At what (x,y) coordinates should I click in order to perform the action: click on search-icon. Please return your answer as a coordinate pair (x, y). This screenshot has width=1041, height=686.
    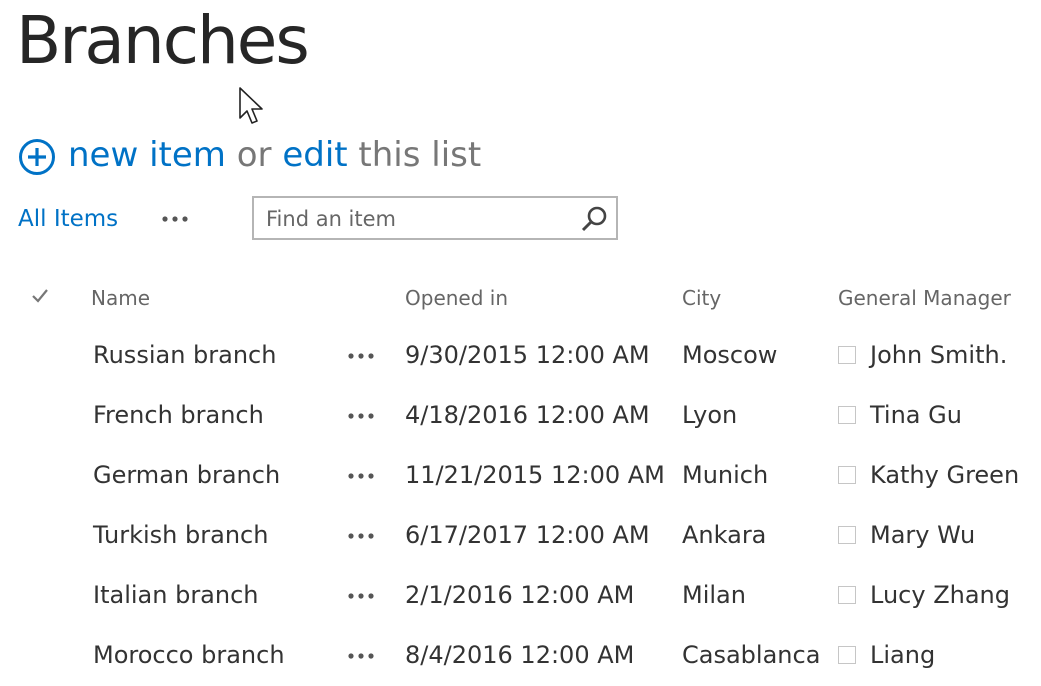
    Looking at the image, I should click on (594, 219).